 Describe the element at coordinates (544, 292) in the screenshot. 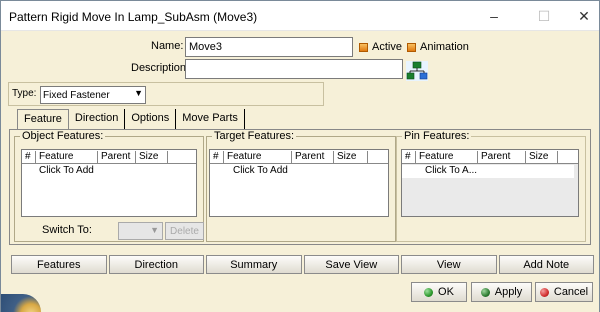

I see `cancel-icon` at that location.